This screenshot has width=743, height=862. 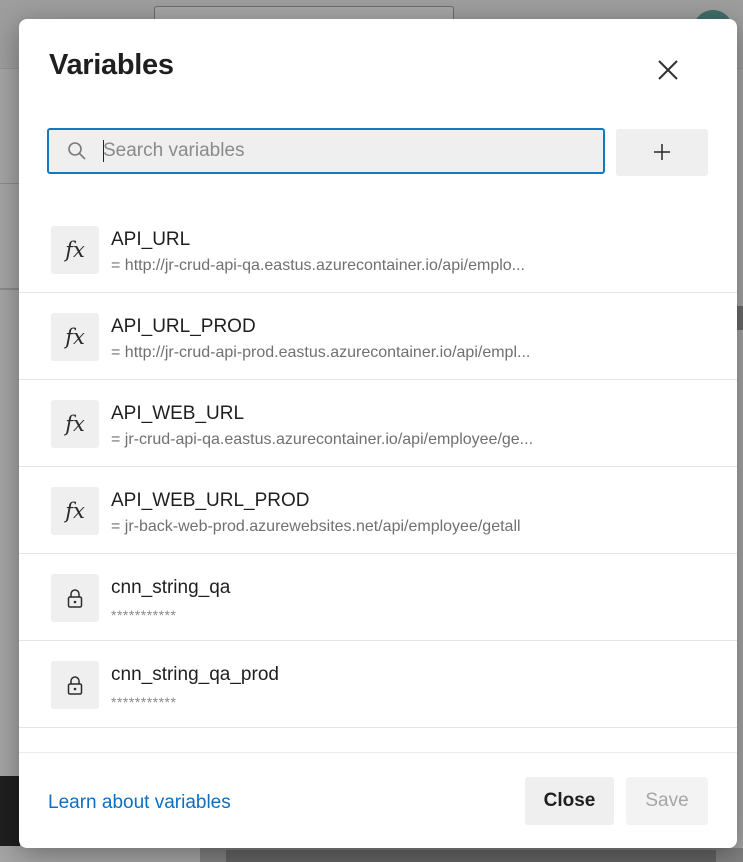 I want to click on variable-row: cnn_string_qa ***********, so click(x=378, y=597).